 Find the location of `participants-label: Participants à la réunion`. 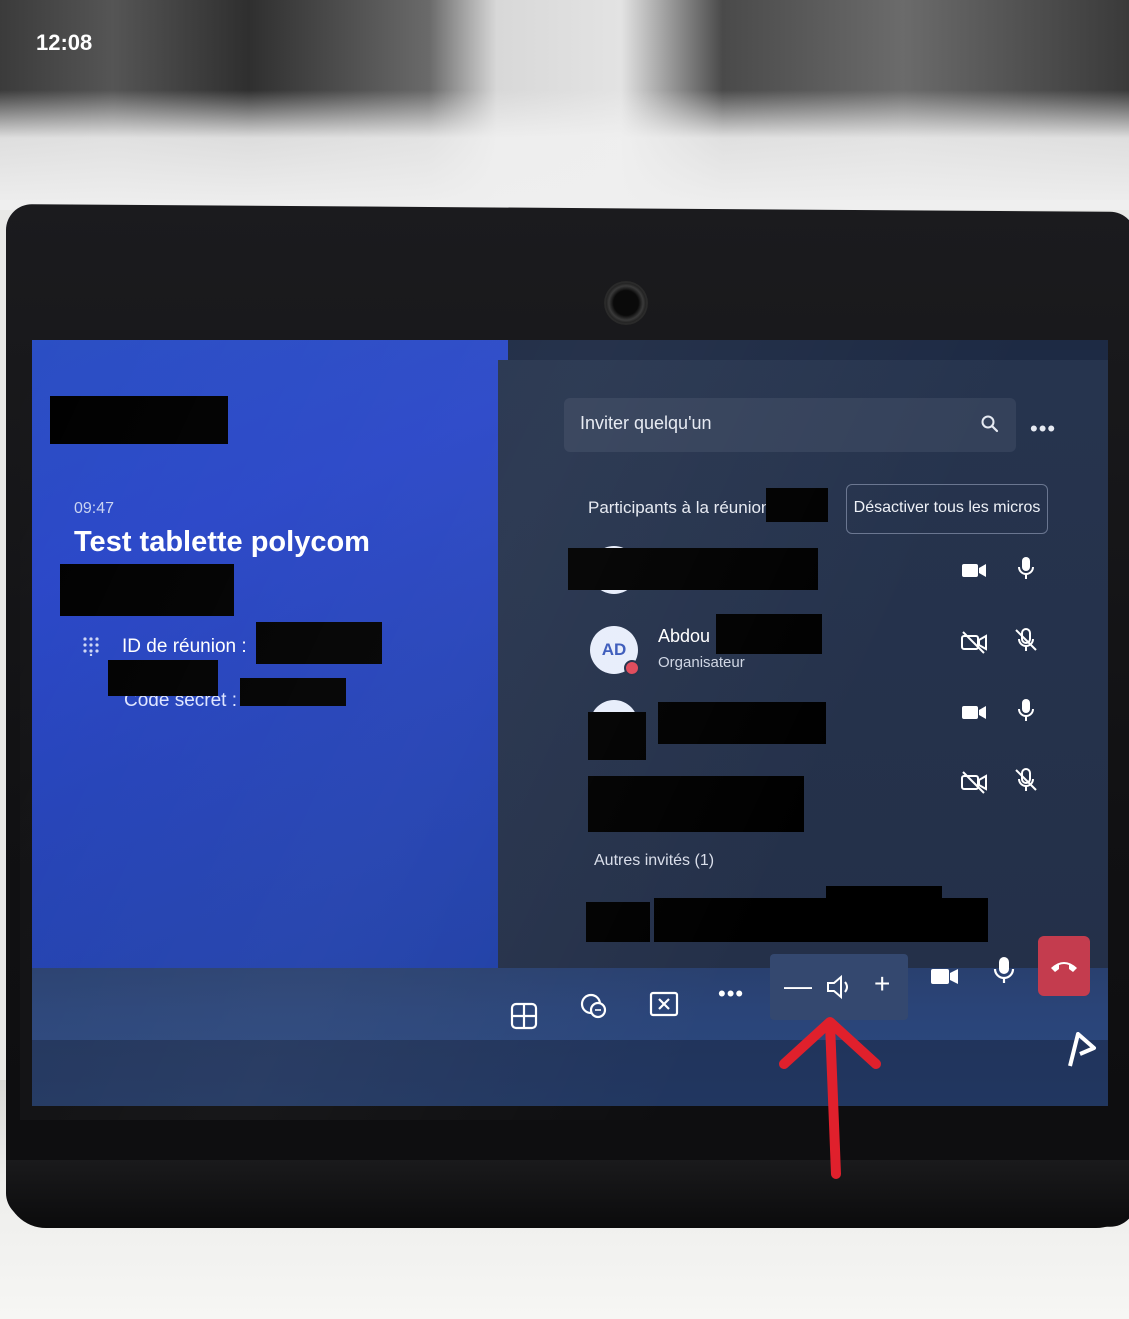

participants-label: Participants à la réunion is located at coordinates (679, 507).